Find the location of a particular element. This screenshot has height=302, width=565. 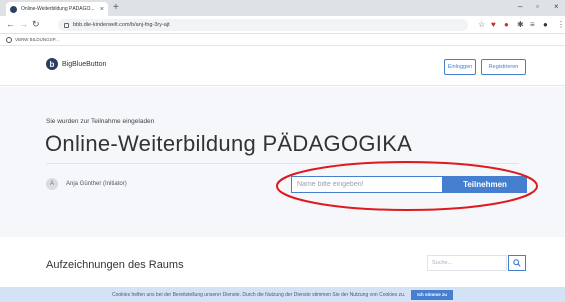

shield-extension-icon: ♥ is located at coordinates (493, 25).